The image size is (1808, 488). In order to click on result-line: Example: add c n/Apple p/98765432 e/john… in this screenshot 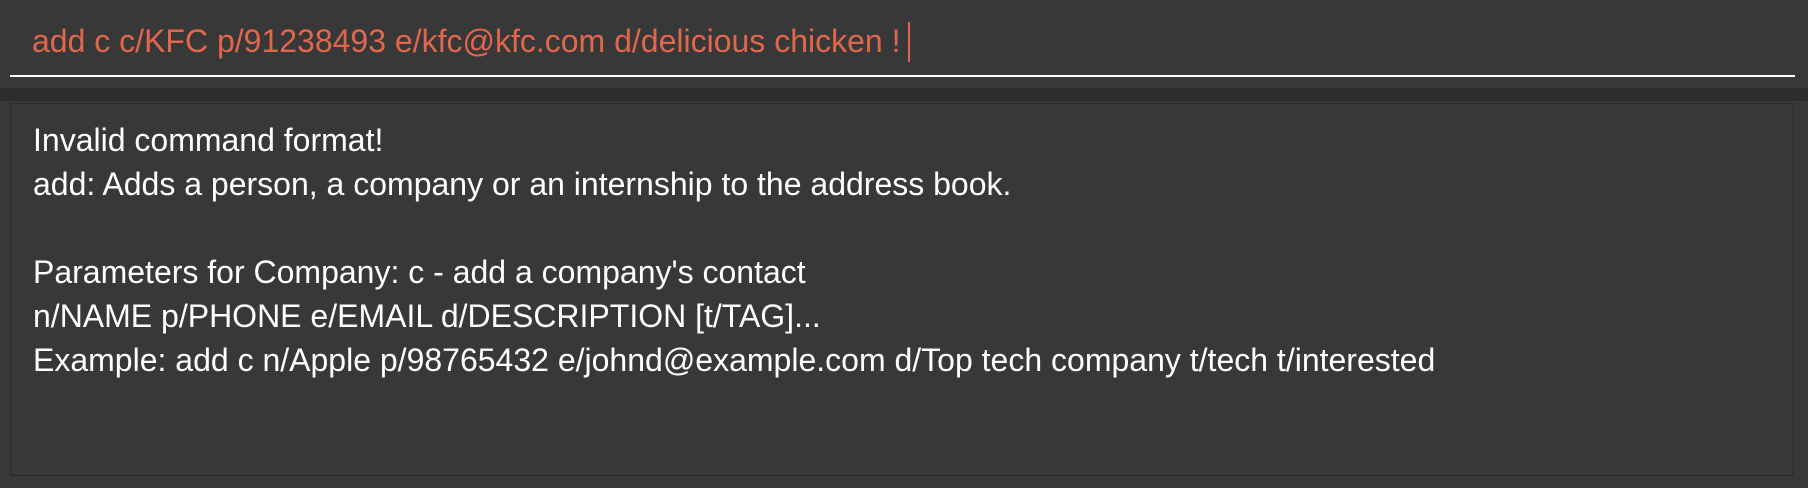, I will do `click(734, 360)`.